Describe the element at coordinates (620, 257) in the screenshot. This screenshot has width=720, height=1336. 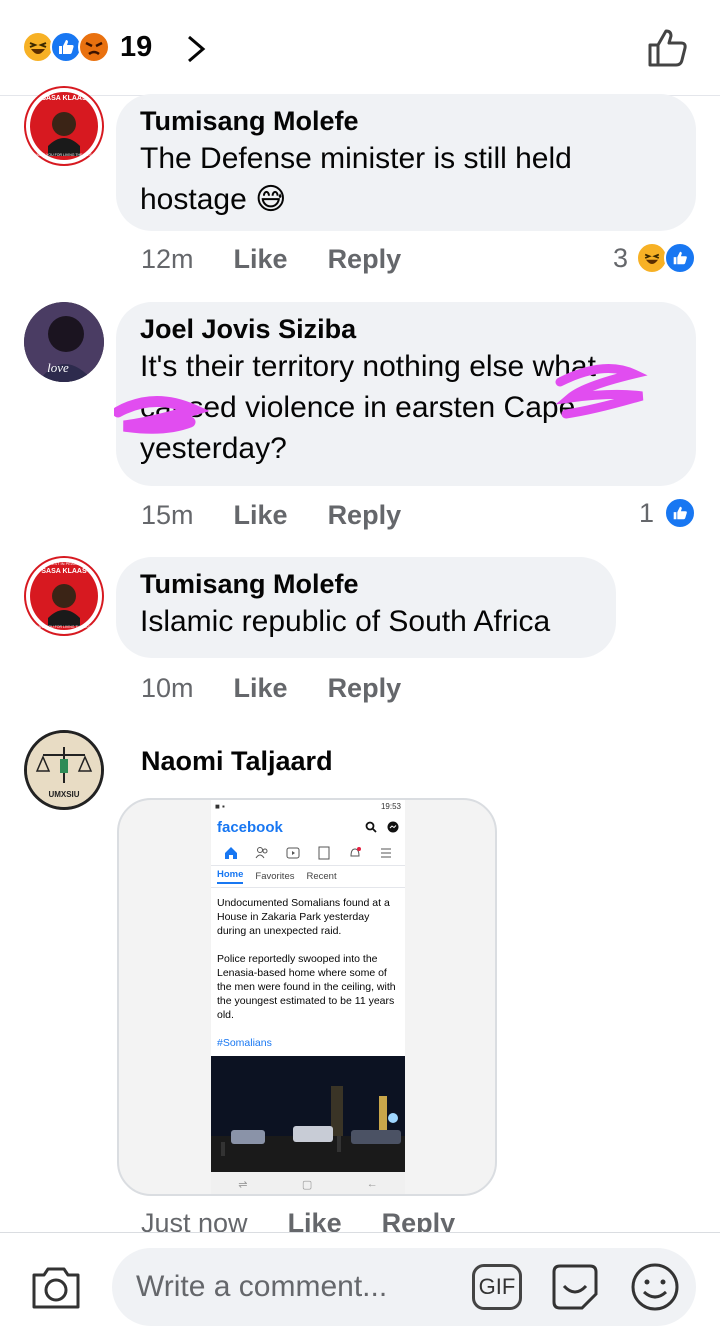
I see `comment-reaction-count: 3` at that location.